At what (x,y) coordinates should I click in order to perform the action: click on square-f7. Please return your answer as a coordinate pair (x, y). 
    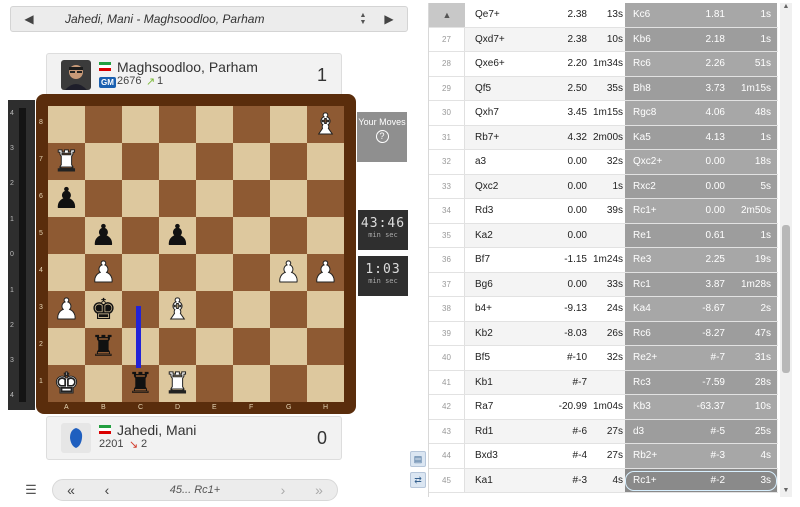
    Looking at the image, I should click on (251, 161).